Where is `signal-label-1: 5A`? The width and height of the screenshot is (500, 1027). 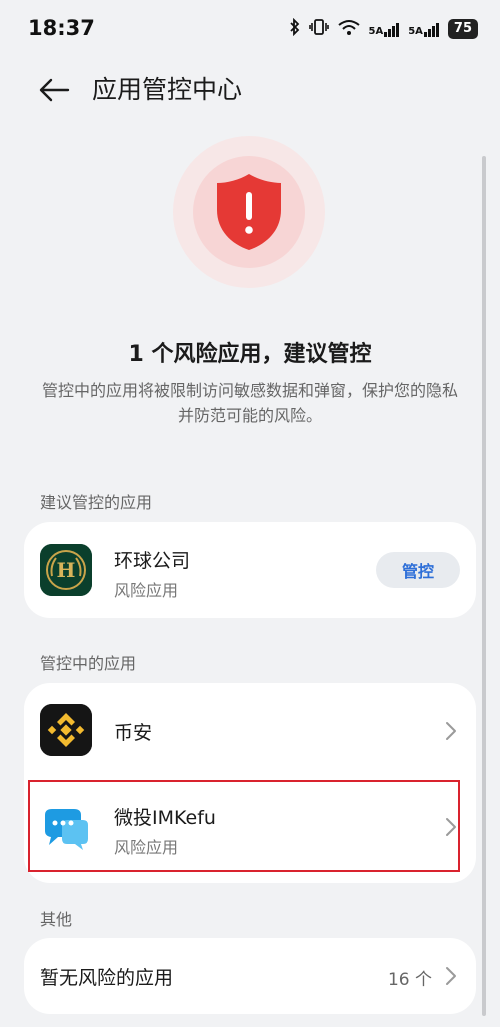 signal-label-1: 5A is located at coordinates (376, 31).